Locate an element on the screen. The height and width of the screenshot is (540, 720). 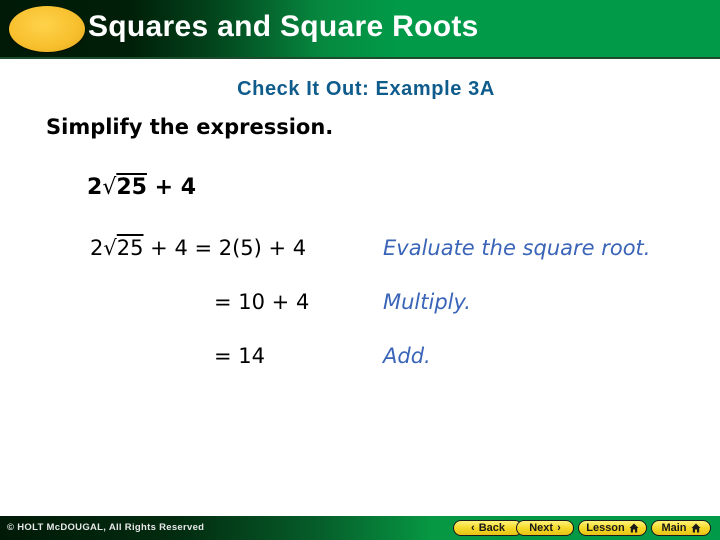
page-title: Squares and Square Roots is located at coordinates (283, 26).